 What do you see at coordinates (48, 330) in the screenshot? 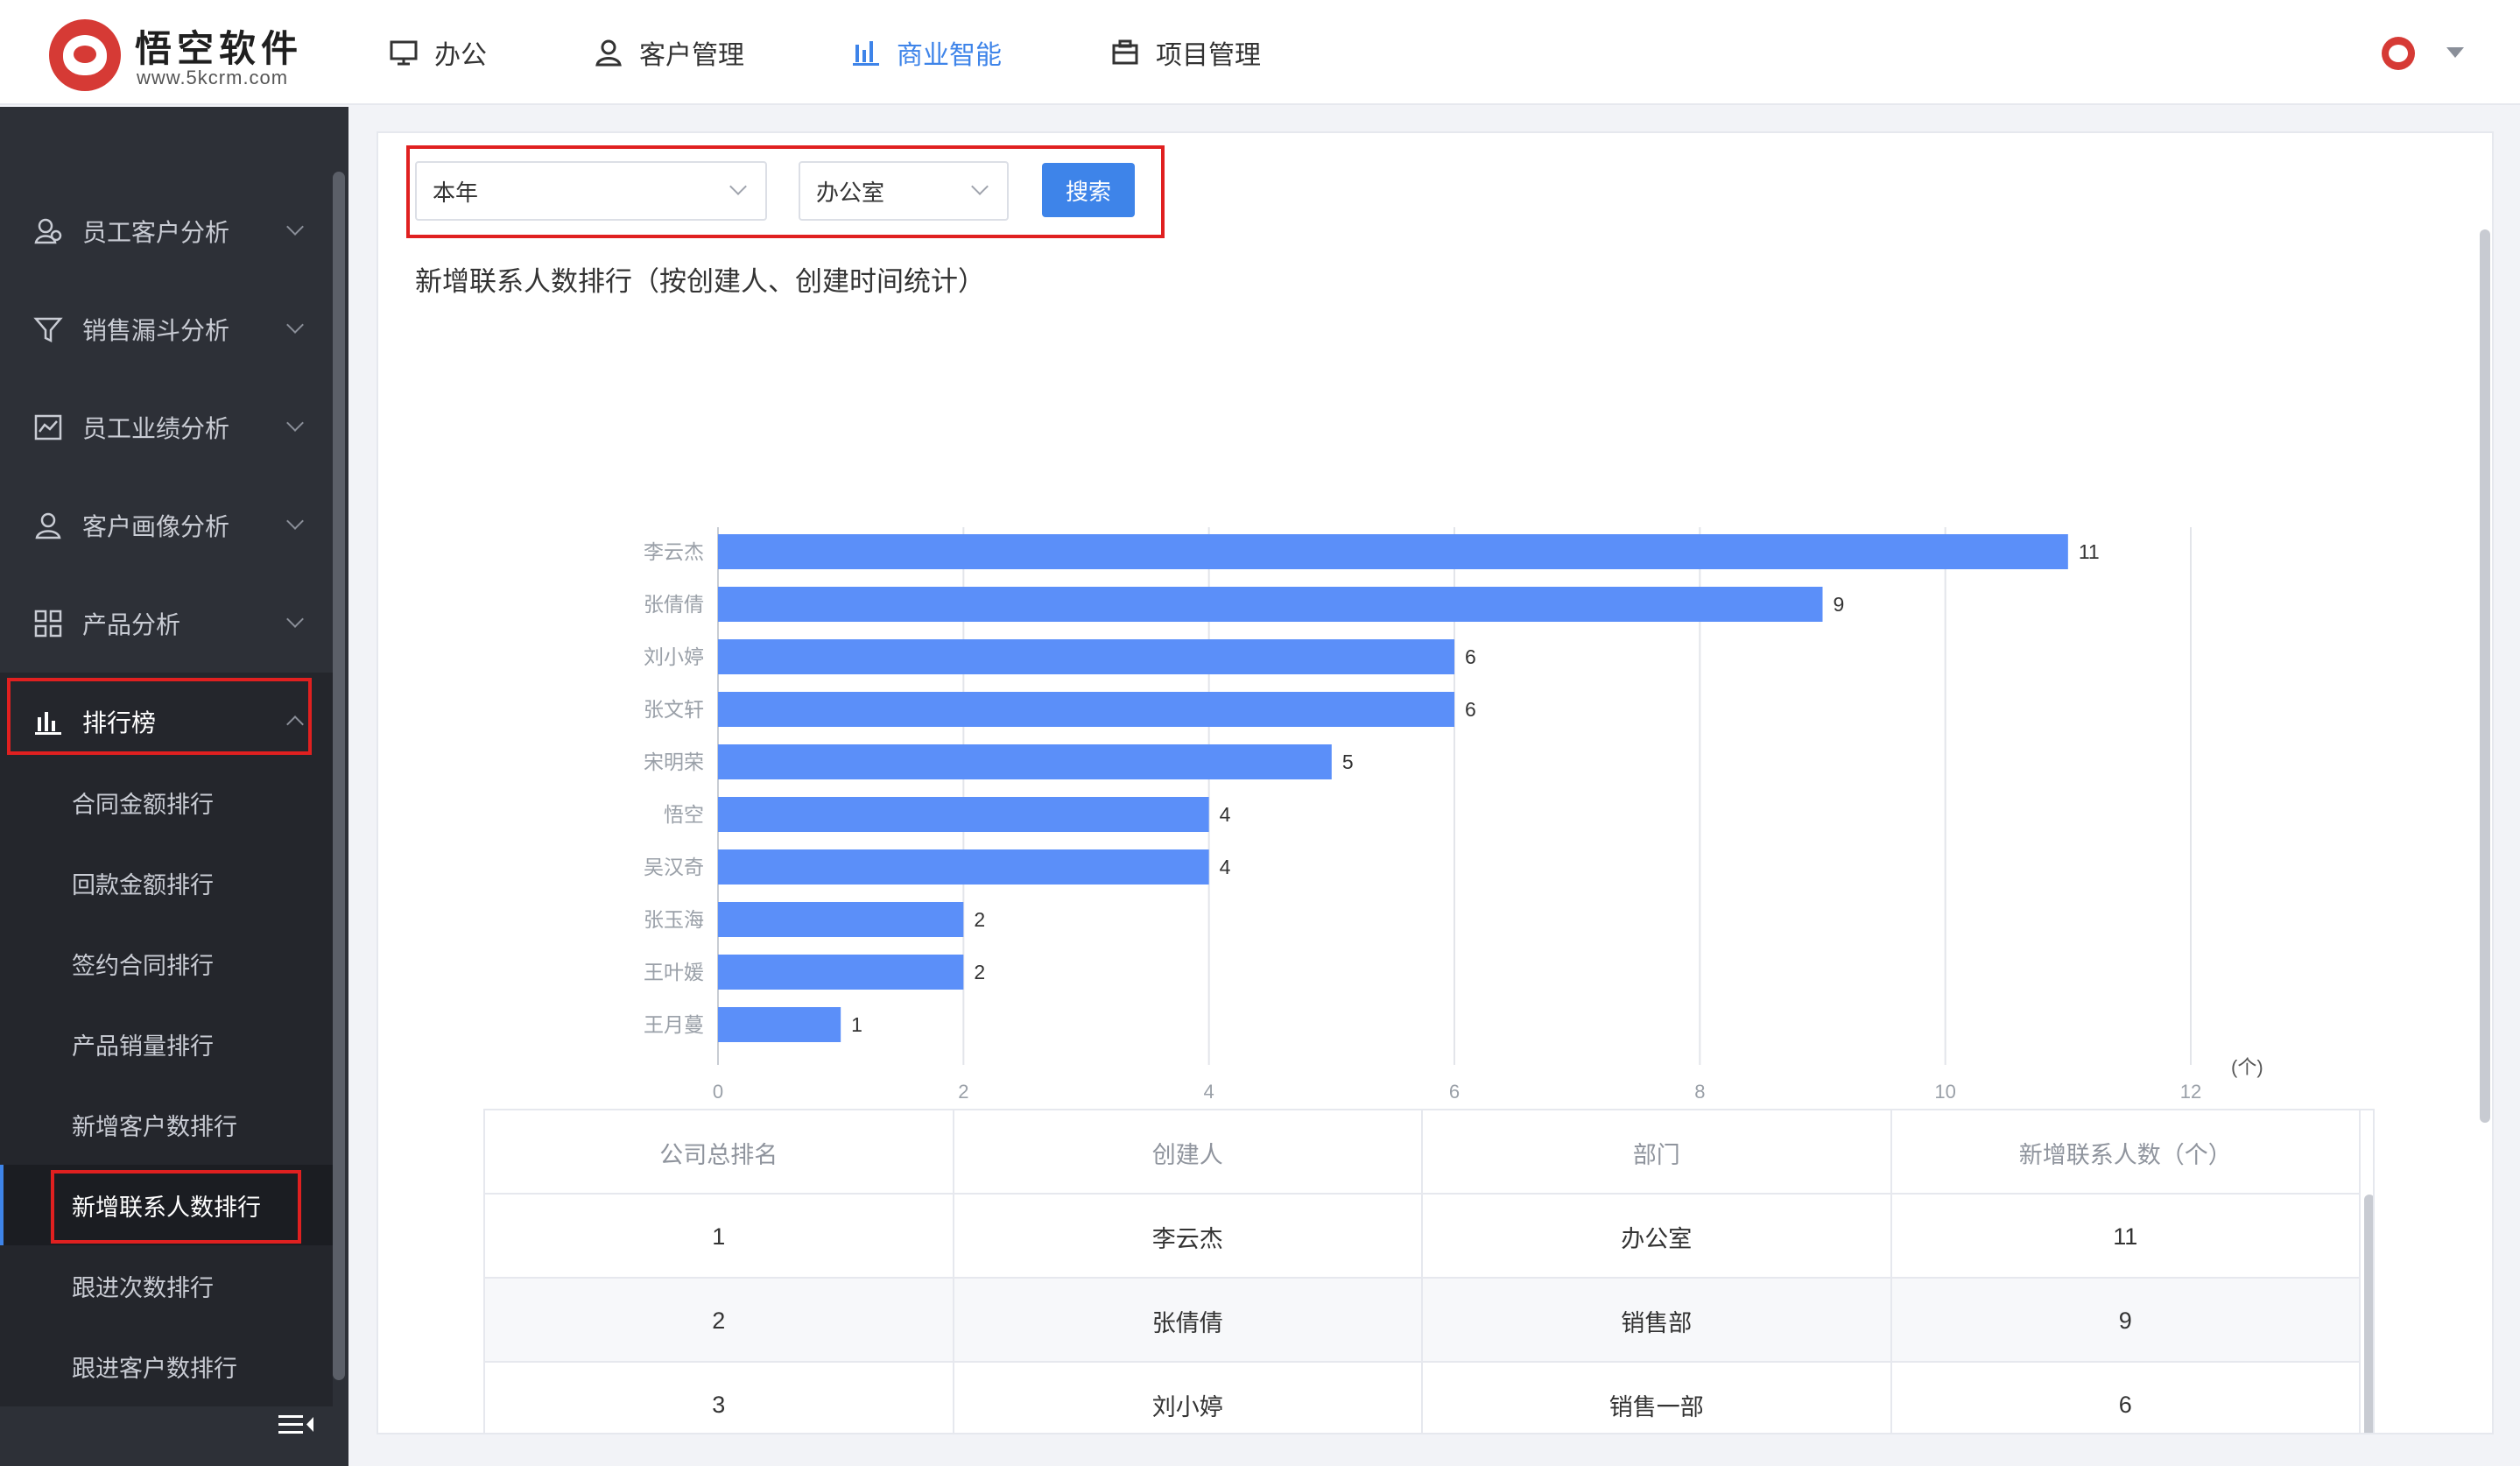
I see `filter-icon` at bounding box center [48, 330].